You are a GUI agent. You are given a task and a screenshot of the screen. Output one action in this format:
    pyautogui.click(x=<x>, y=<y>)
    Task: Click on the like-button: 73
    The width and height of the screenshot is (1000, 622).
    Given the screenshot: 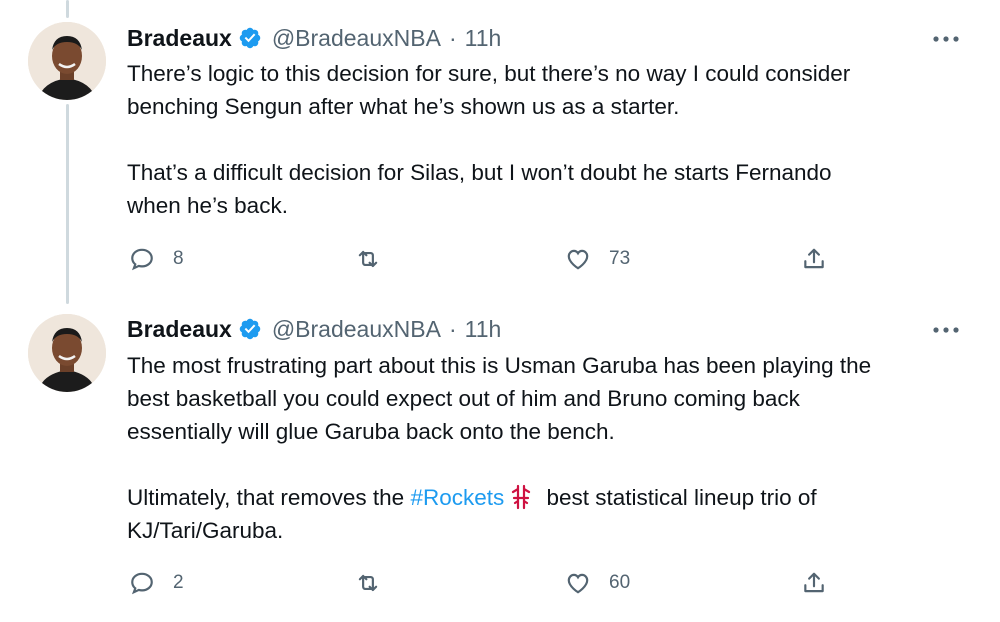 What is the action you would take?
    pyautogui.click(x=597, y=259)
    